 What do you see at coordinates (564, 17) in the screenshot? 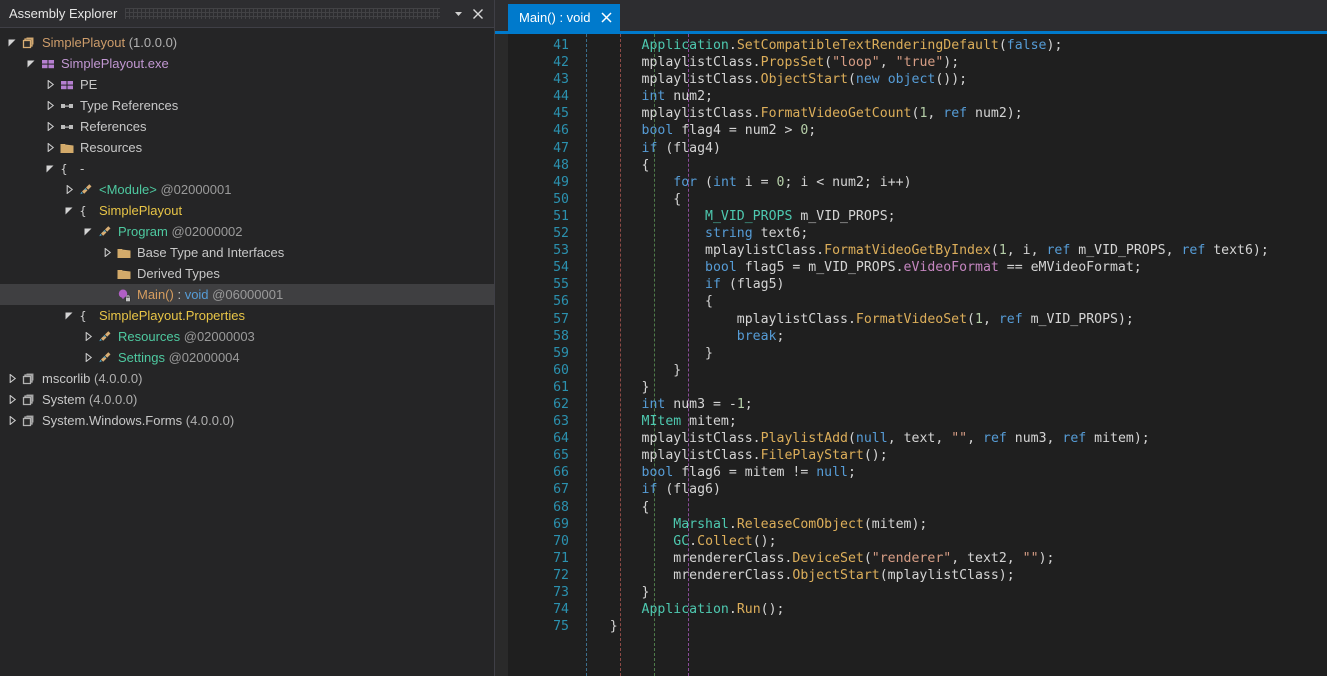
I see `tab-main-void: Main() : void` at bounding box center [564, 17].